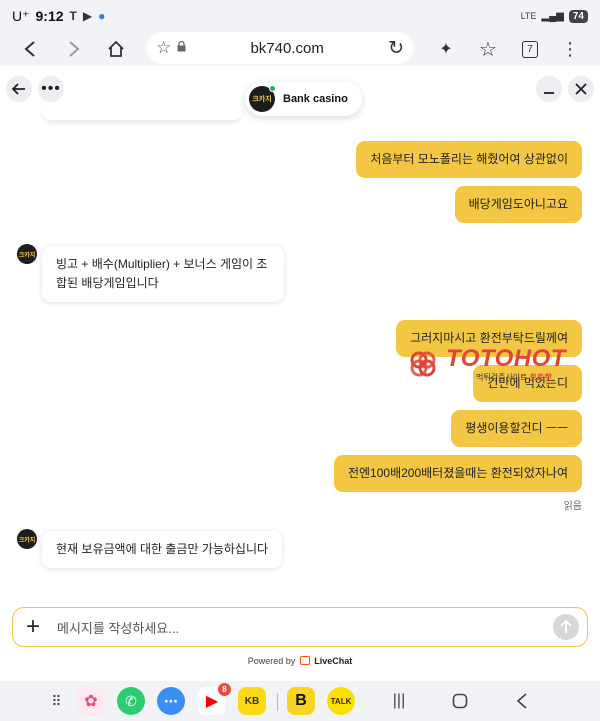  I want to click on agent-logo: 크카지, so click(262, 98).